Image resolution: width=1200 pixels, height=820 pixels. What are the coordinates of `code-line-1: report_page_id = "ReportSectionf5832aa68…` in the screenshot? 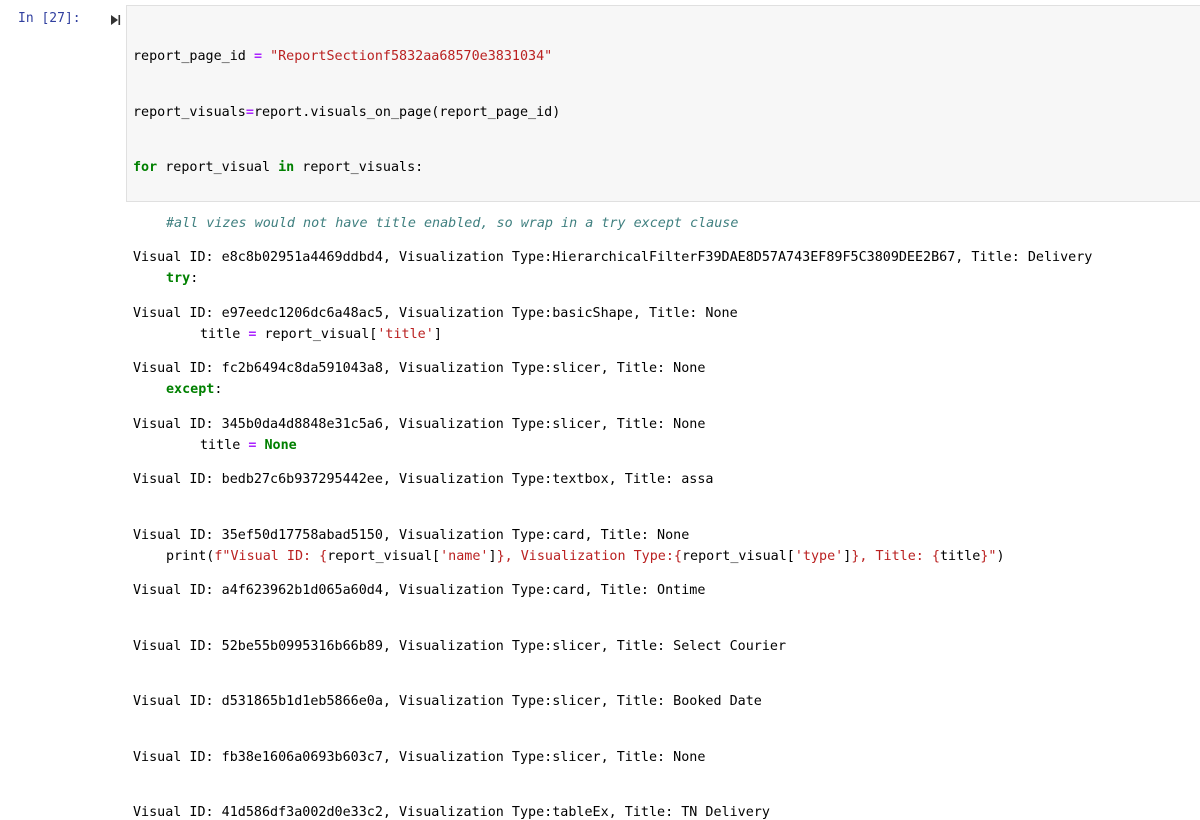 It's located at (343, 56).